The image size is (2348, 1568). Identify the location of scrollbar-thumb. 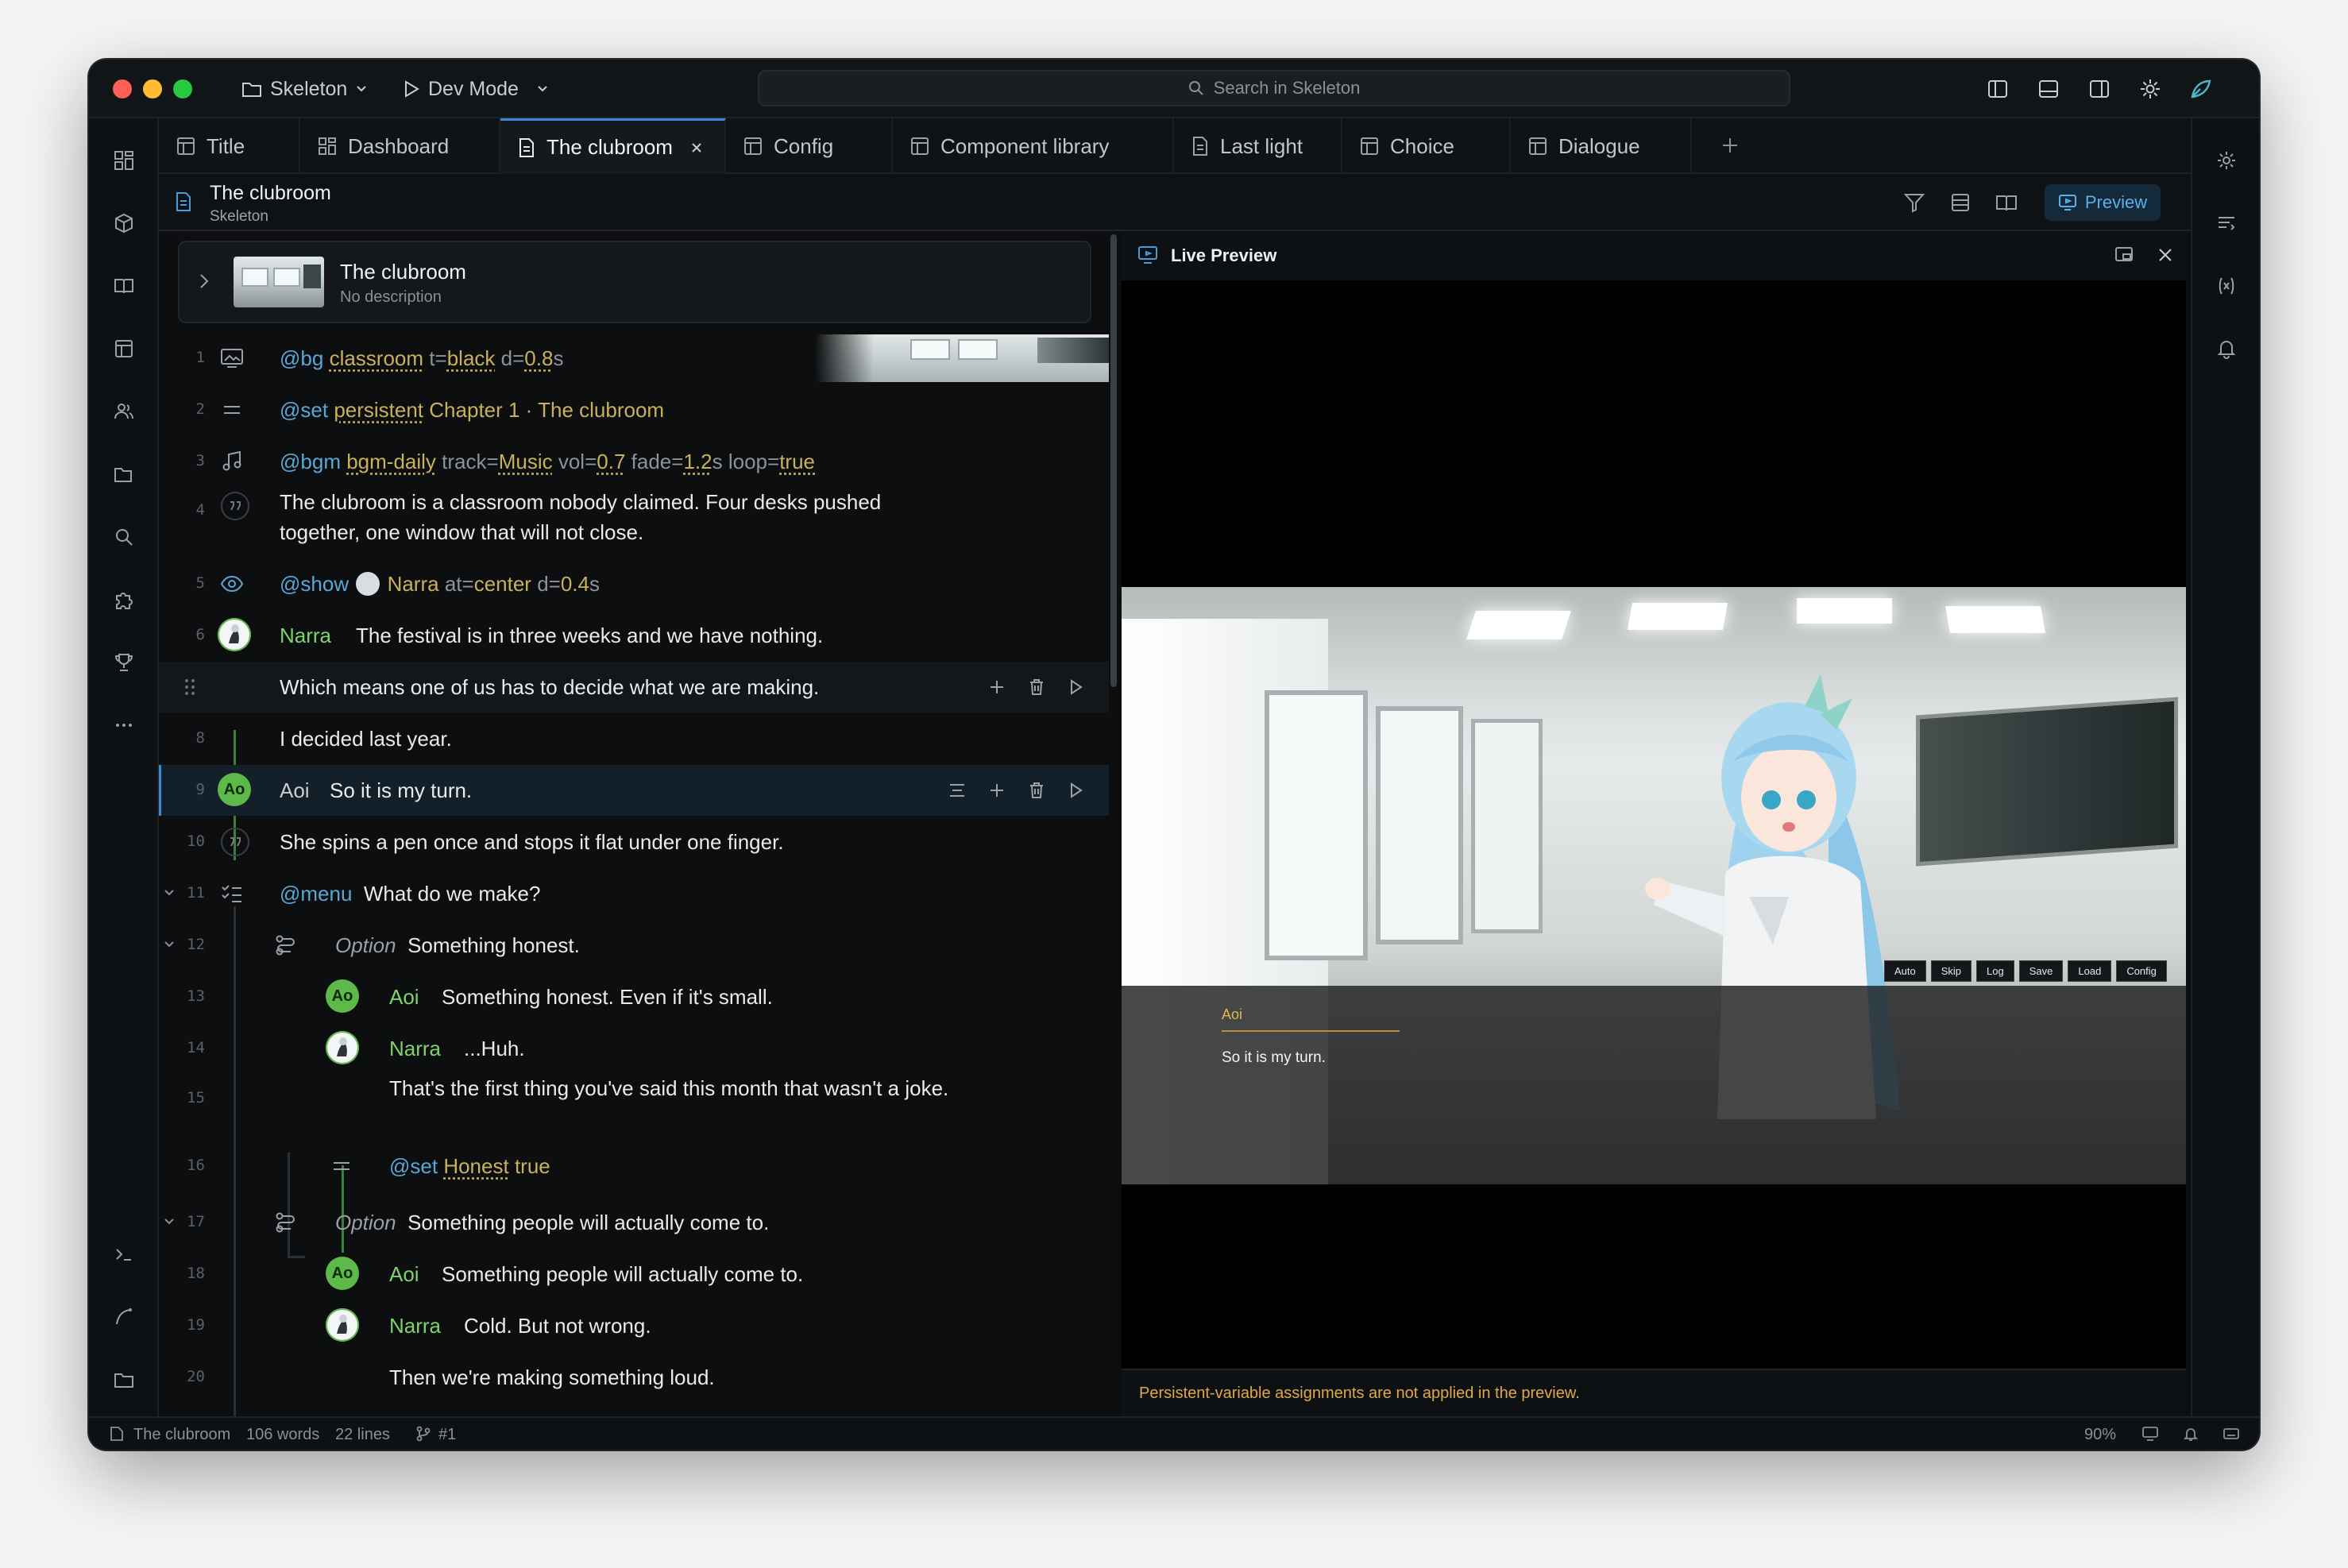
(1113, 460).